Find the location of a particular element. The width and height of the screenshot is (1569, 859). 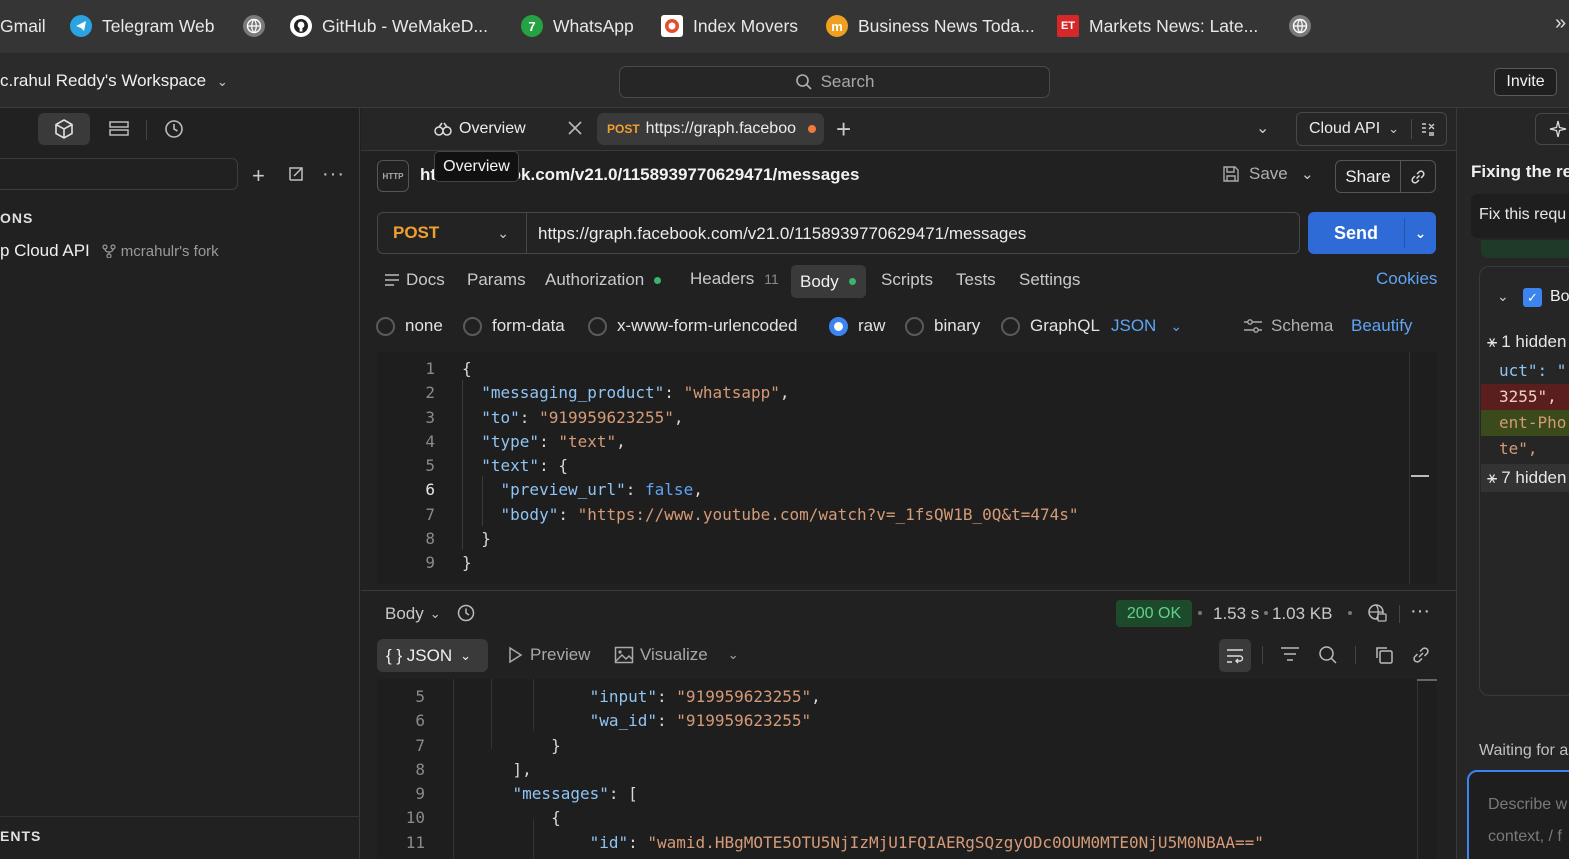

collections-tab is located at coordinates (64, 129).